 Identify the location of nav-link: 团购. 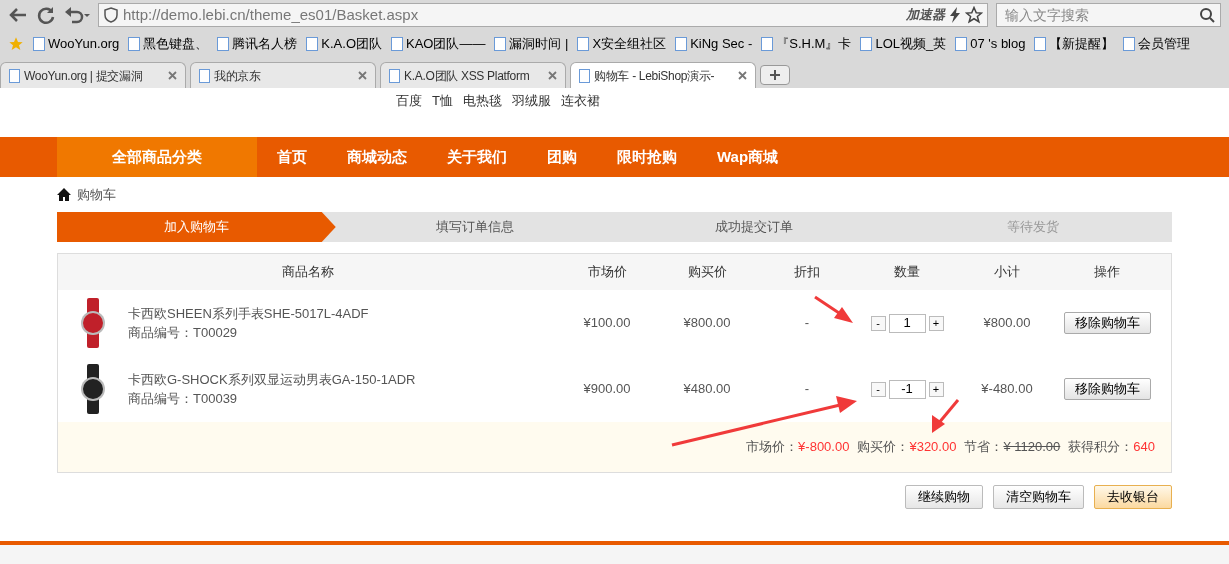
(562, 157).